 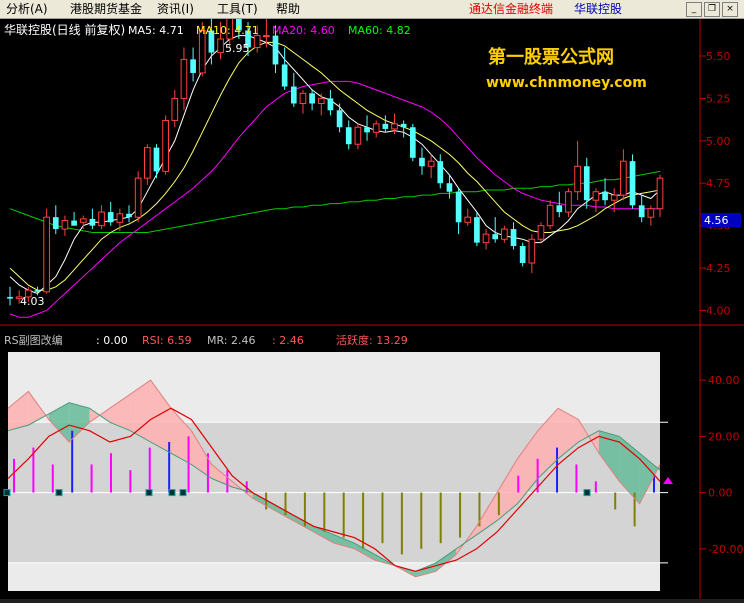 What do you see at coordinates (551, 57) in the screenshot?
I see `watermark-title: 第一股票公式网` at bounding box center [551, 57].